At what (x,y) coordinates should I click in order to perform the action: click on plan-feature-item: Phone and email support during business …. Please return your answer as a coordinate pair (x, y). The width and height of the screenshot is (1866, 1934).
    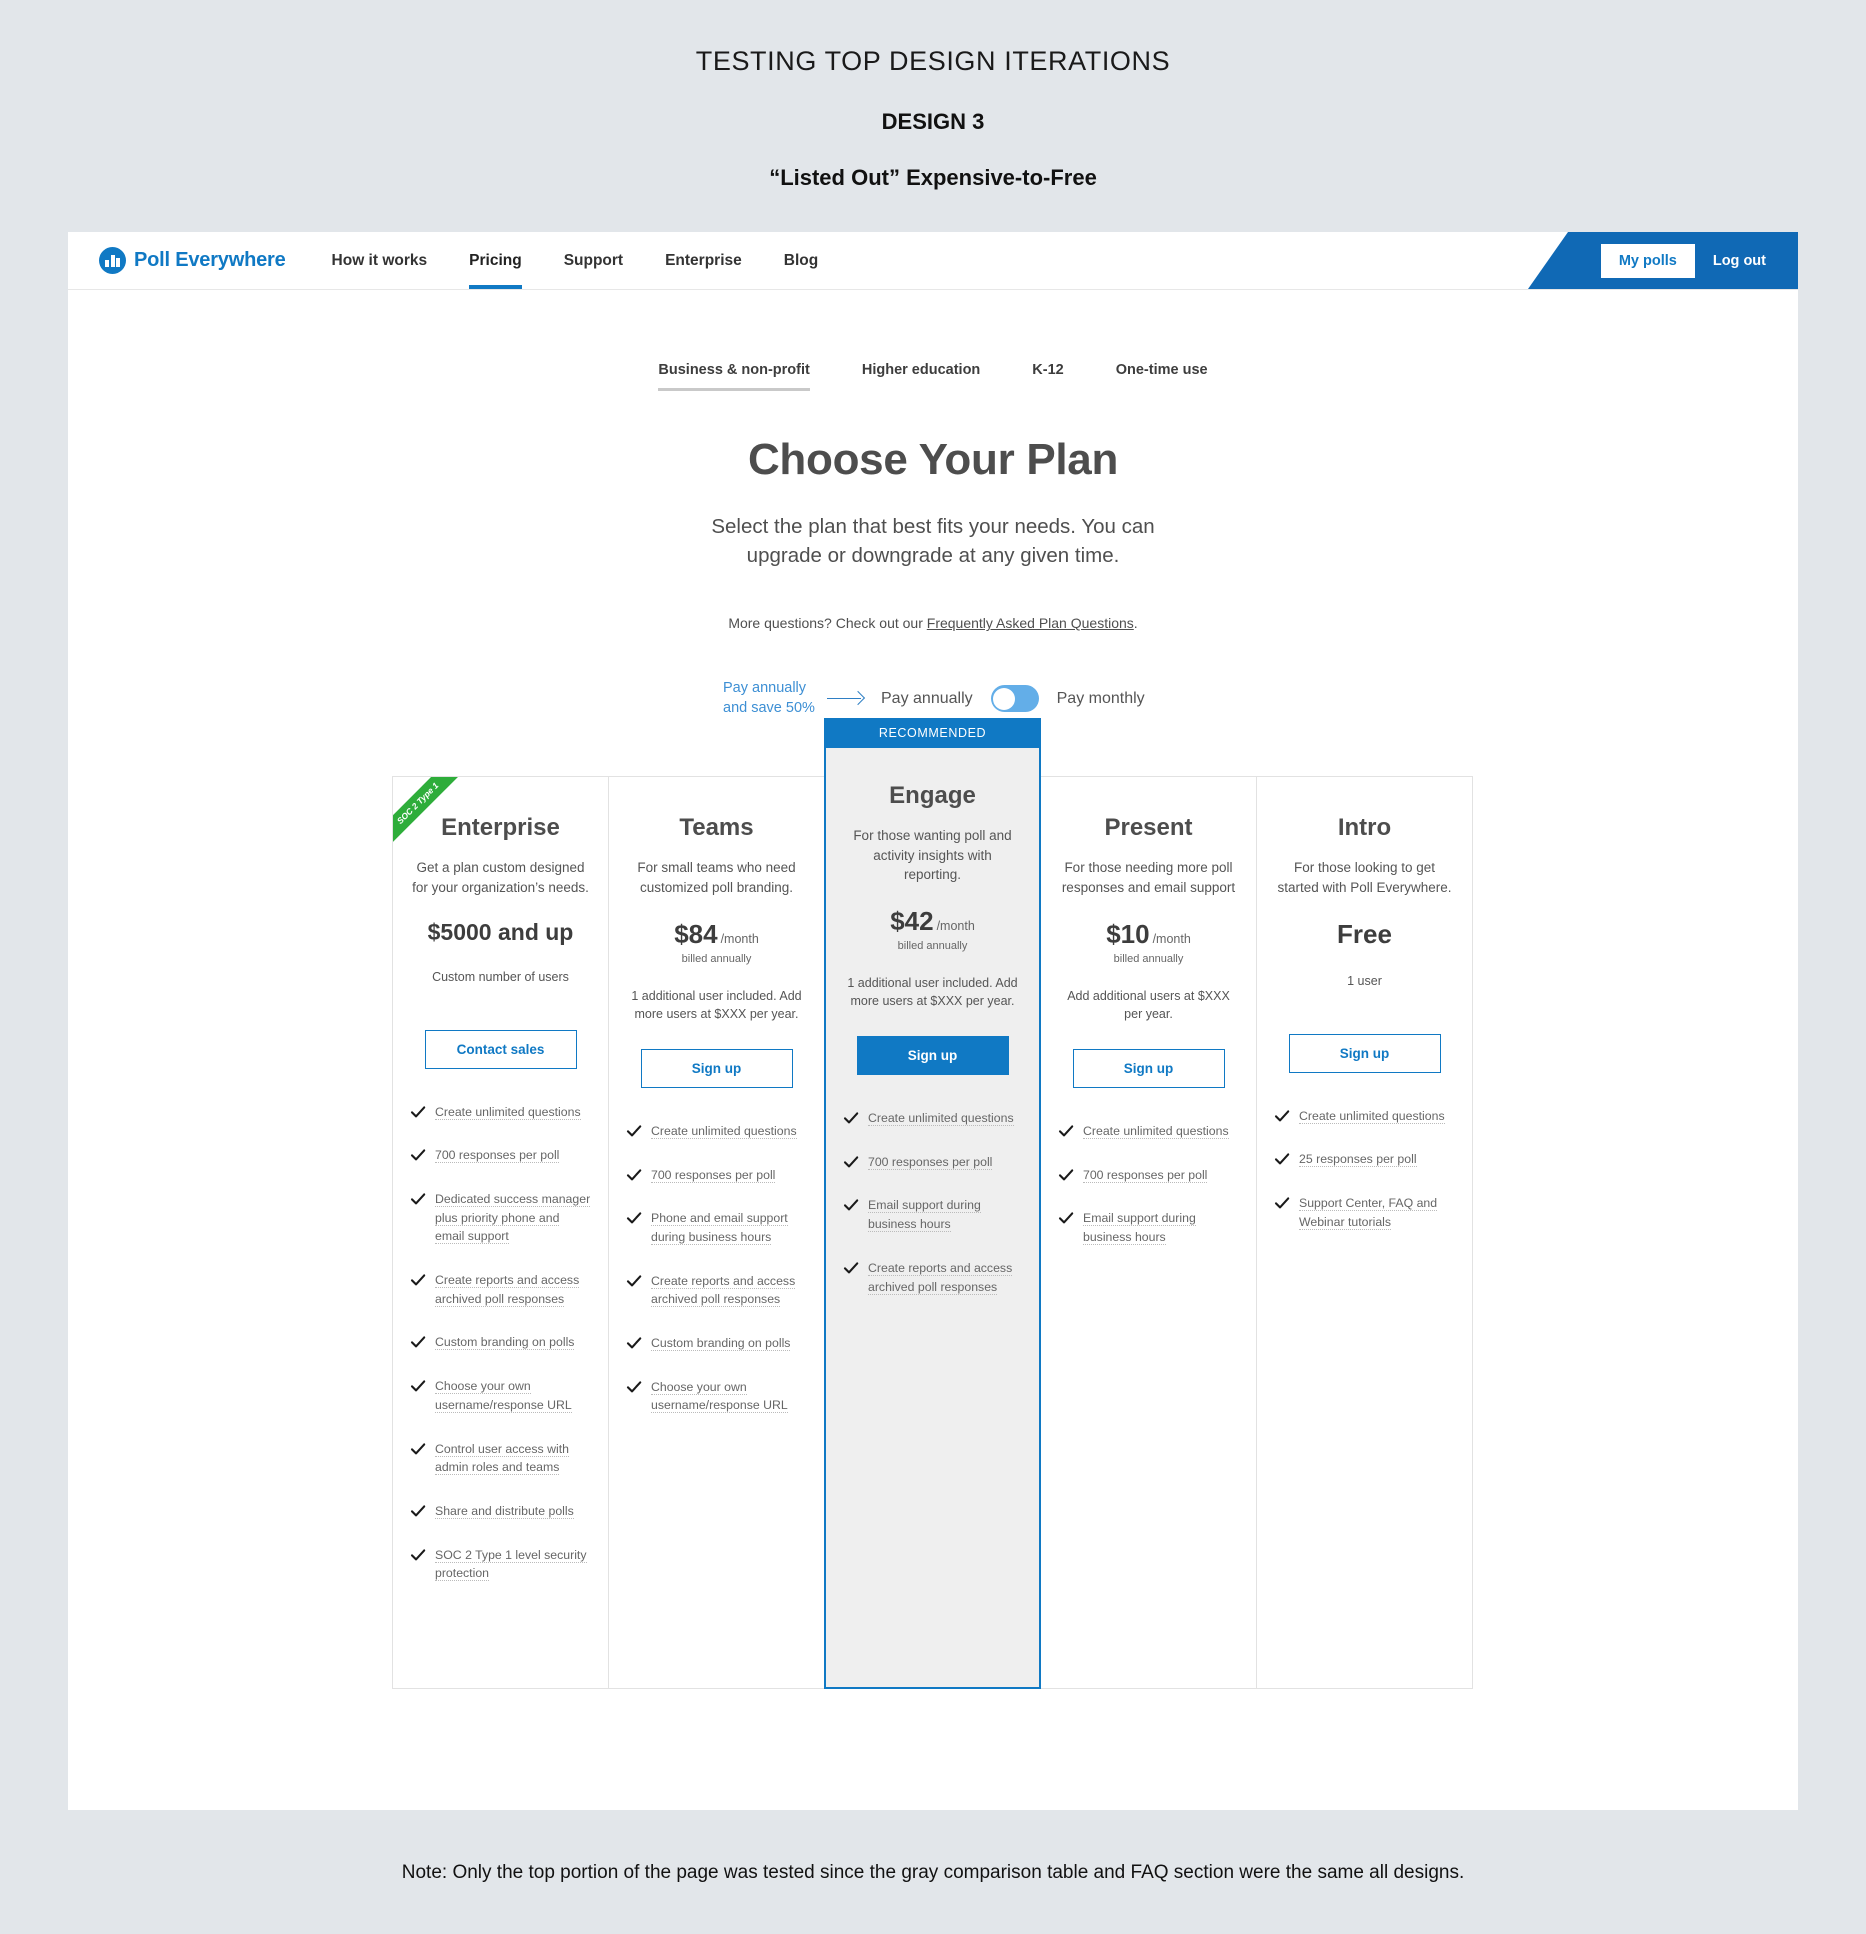
    Looking at the image, I should click on (716, 1227).